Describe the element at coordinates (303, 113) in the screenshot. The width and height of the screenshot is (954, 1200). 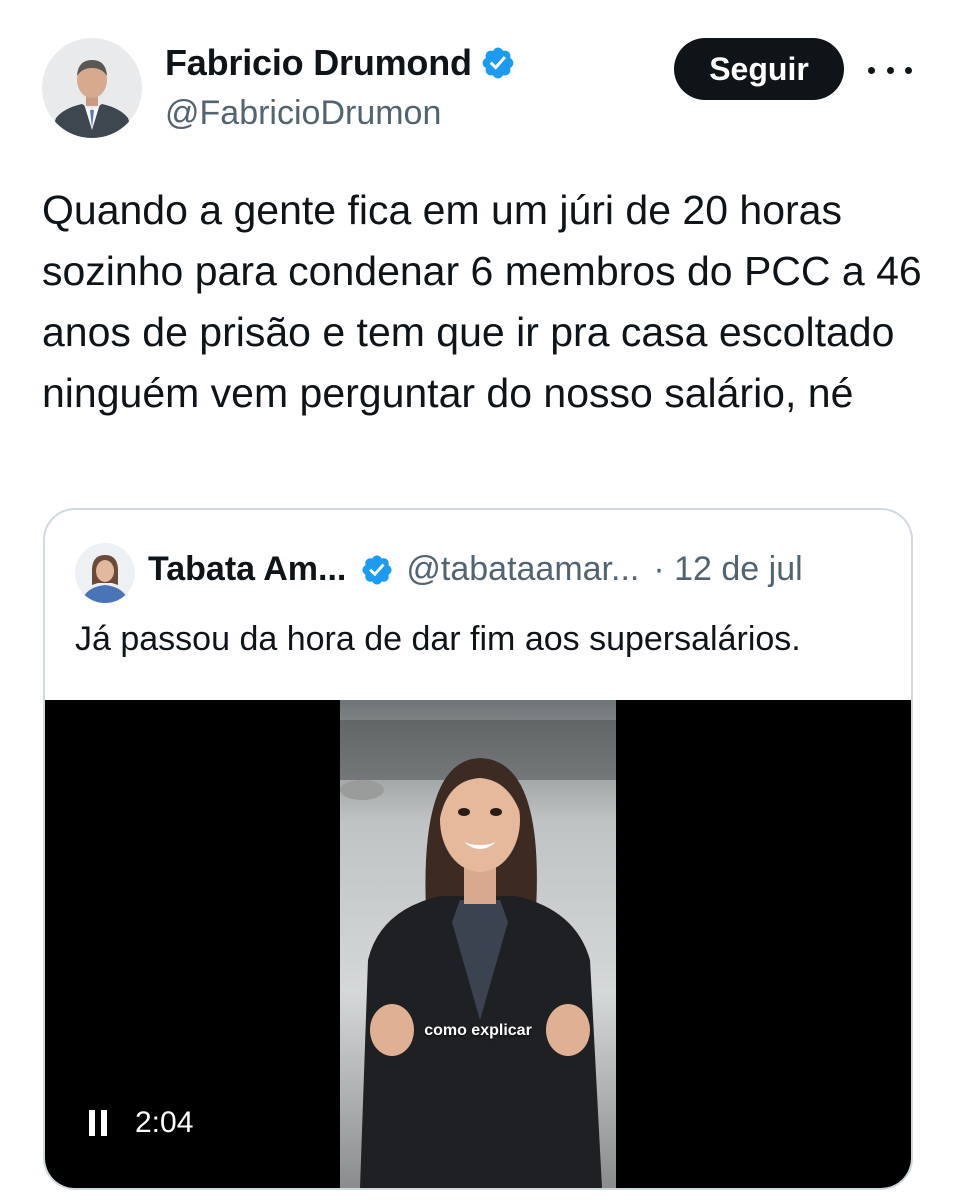
I see `author-handle: @FabricioDrumon` at that location.